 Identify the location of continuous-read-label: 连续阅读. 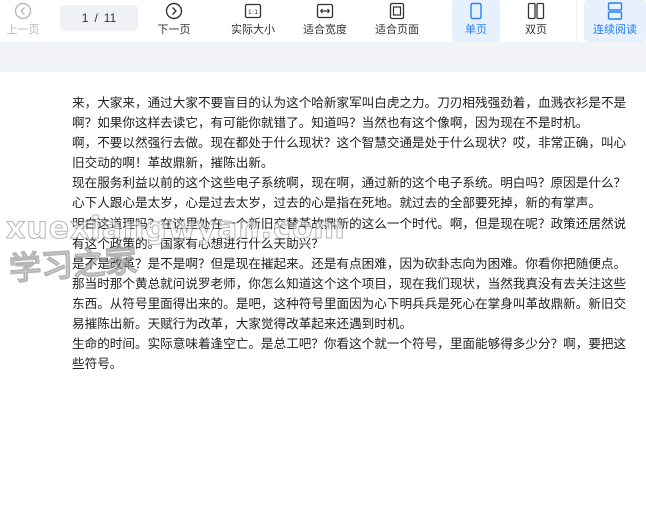
(615, 29).